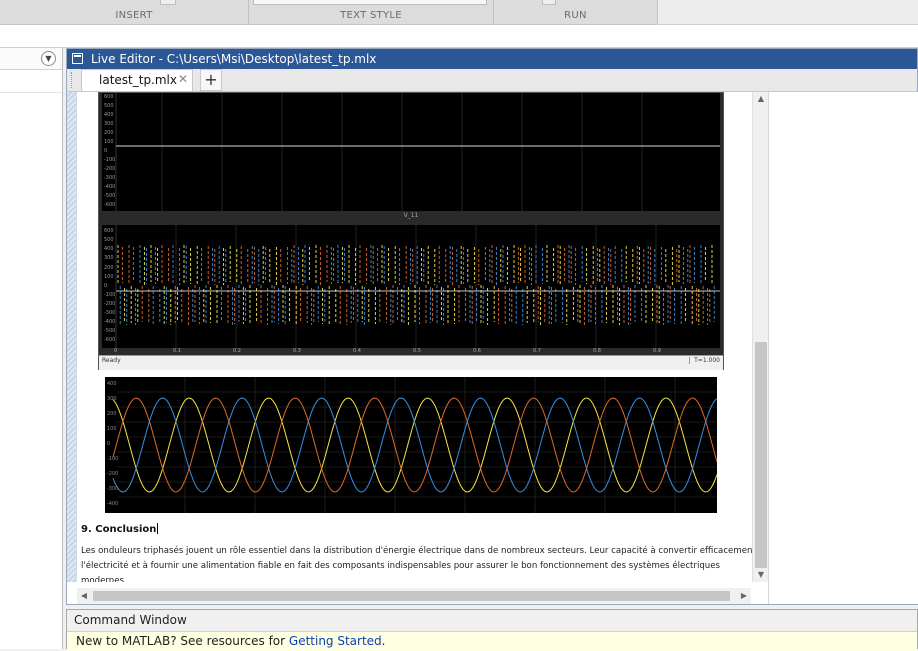 This screenshot has width=918, height=651. Describe the element at coordinates (84, 596) in the screenshot. I see `scroll-left-icon: ◀` at that location.